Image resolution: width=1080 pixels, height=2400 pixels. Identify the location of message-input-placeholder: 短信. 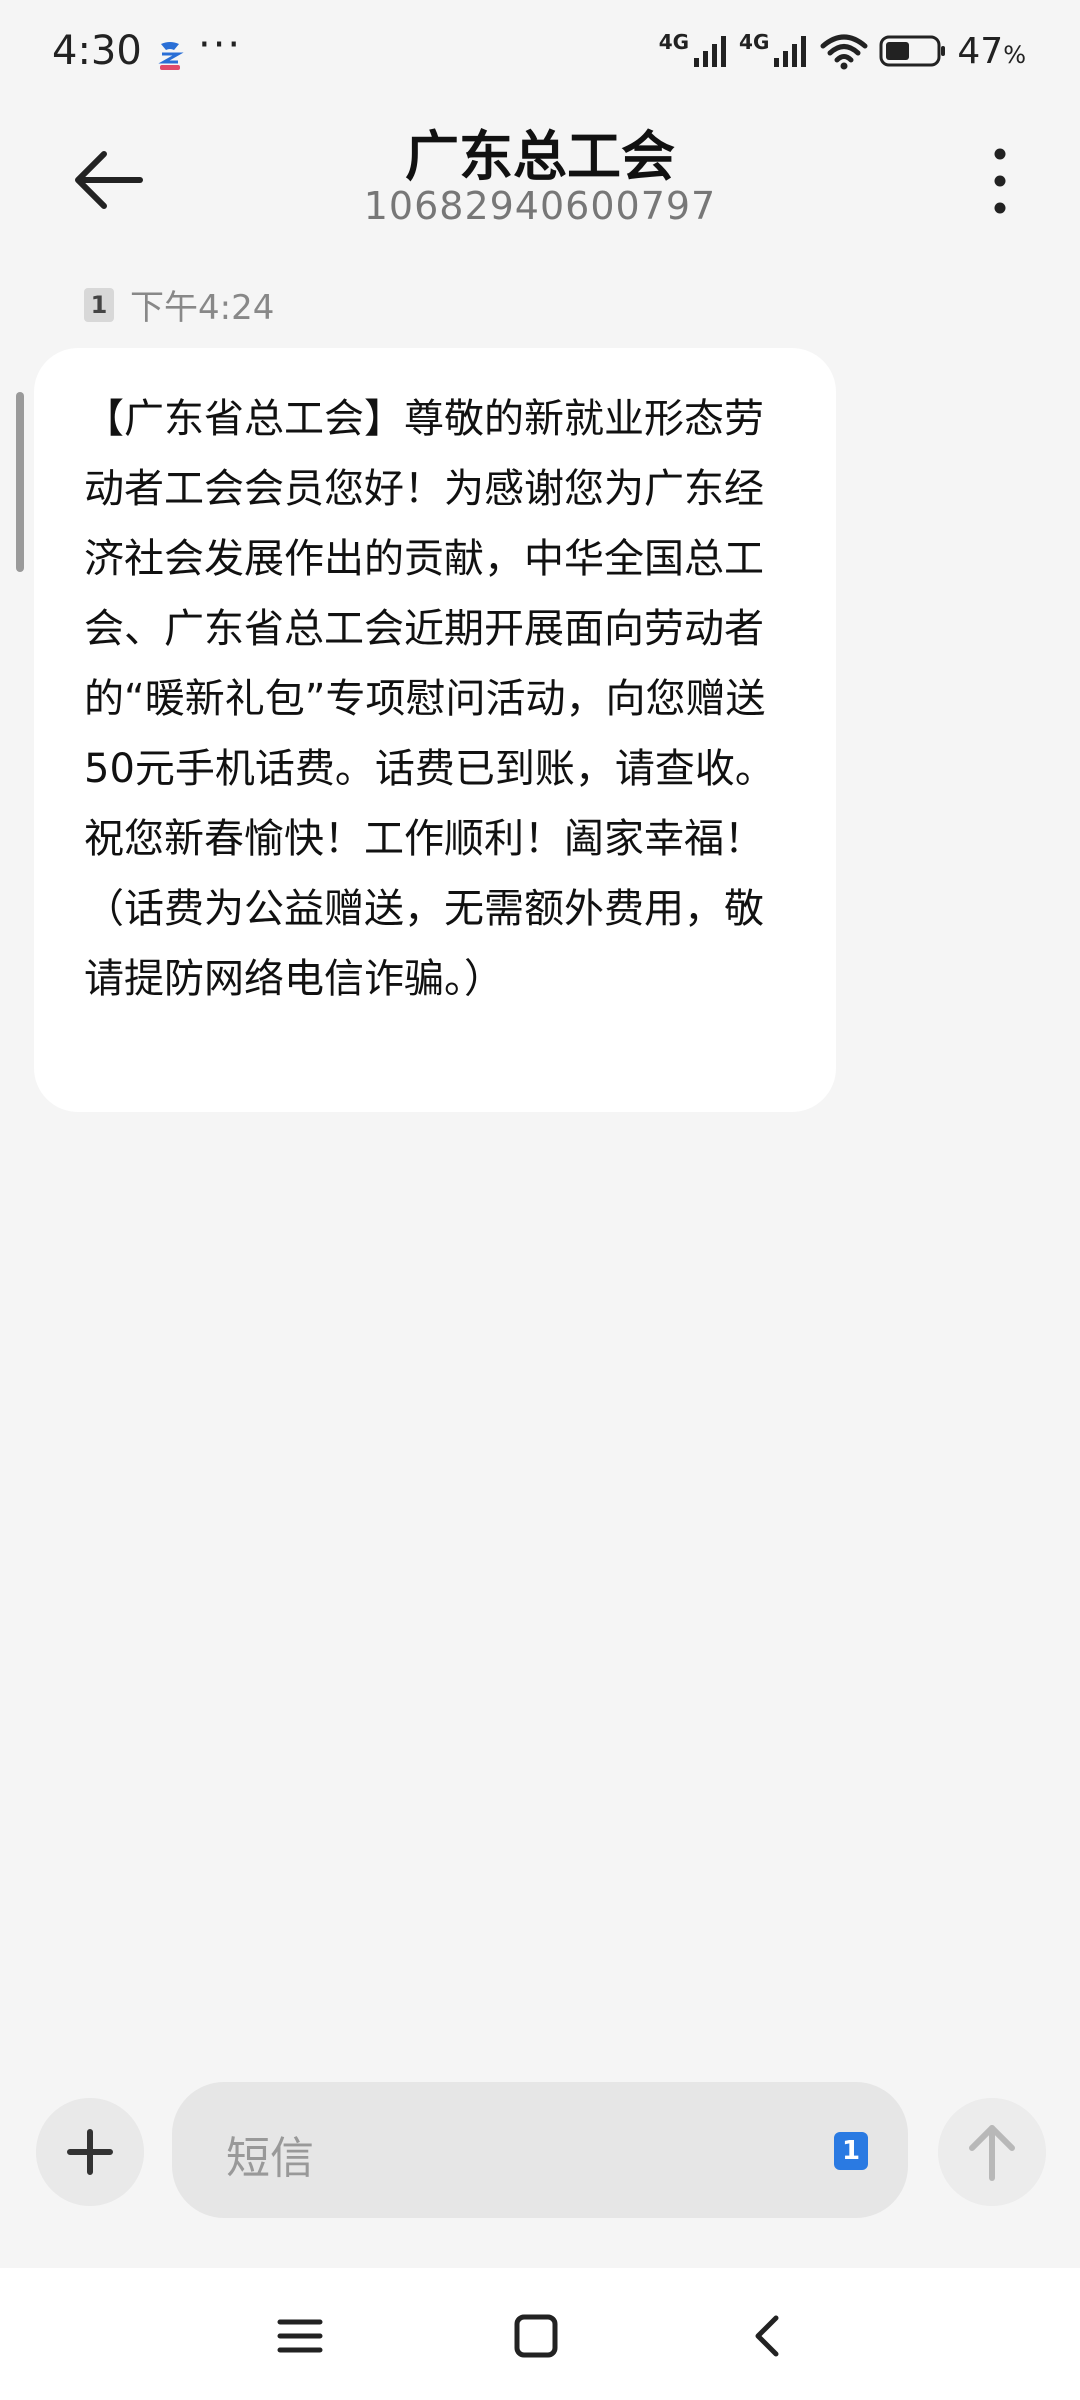
(270, 2158).